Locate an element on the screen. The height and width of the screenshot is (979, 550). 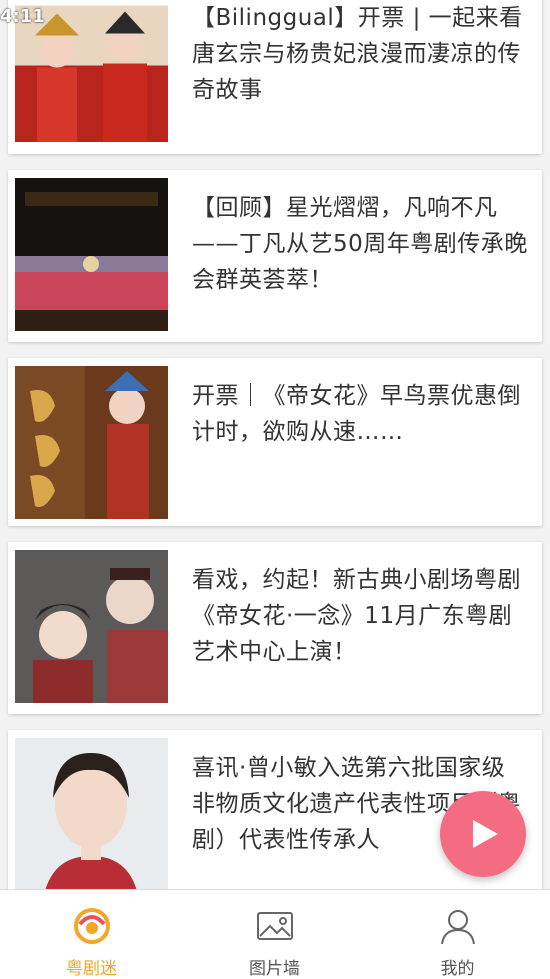
tab-mine: 我的 is located at coordinates (457, 934).